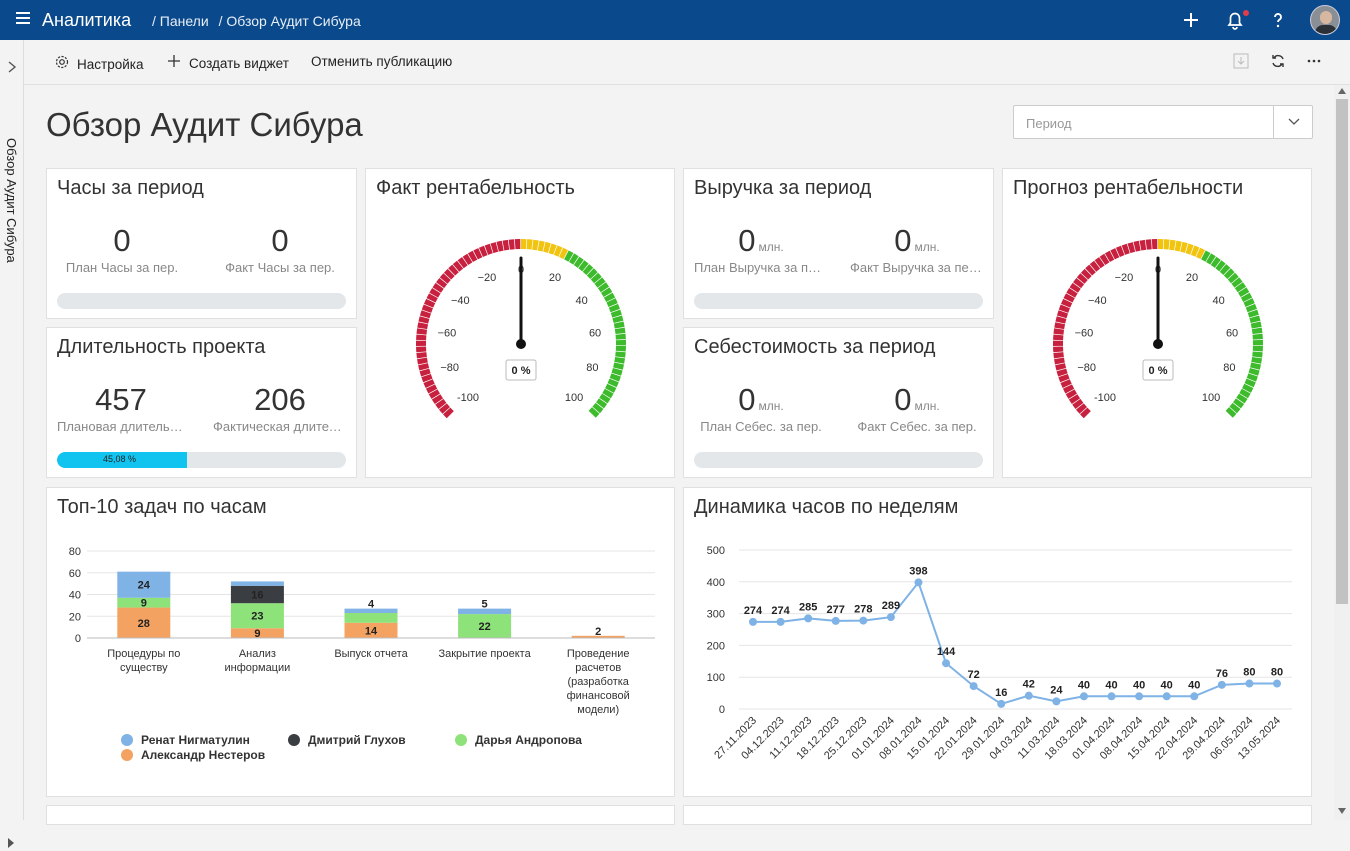  Describe the element at coordinates (595, 333) in the screenshot. I see `fact-gauge-tick-label: 60` at that location.